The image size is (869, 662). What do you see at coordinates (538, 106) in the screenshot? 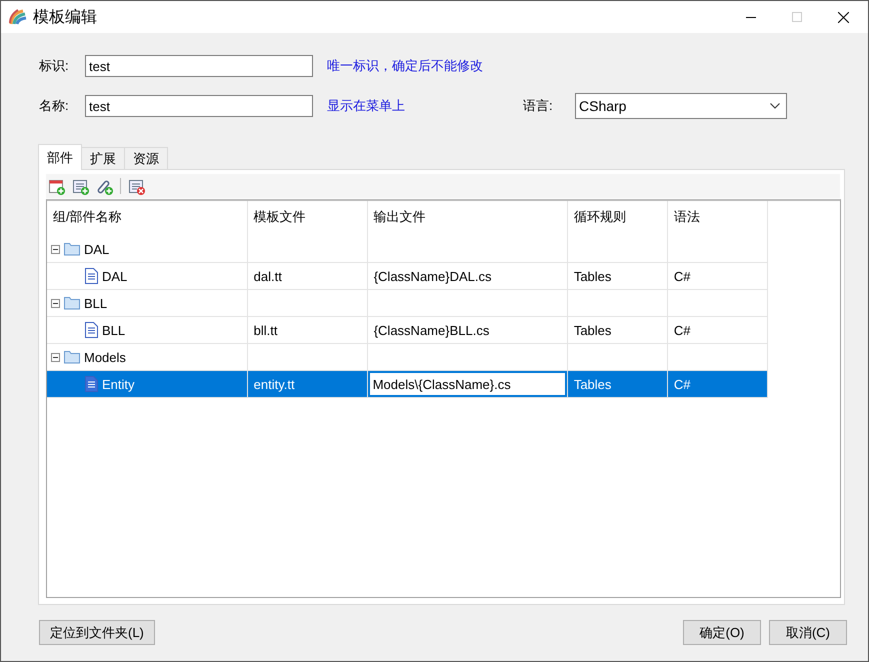
I see `field-label: 语言:` at bounding box center [538, 106].